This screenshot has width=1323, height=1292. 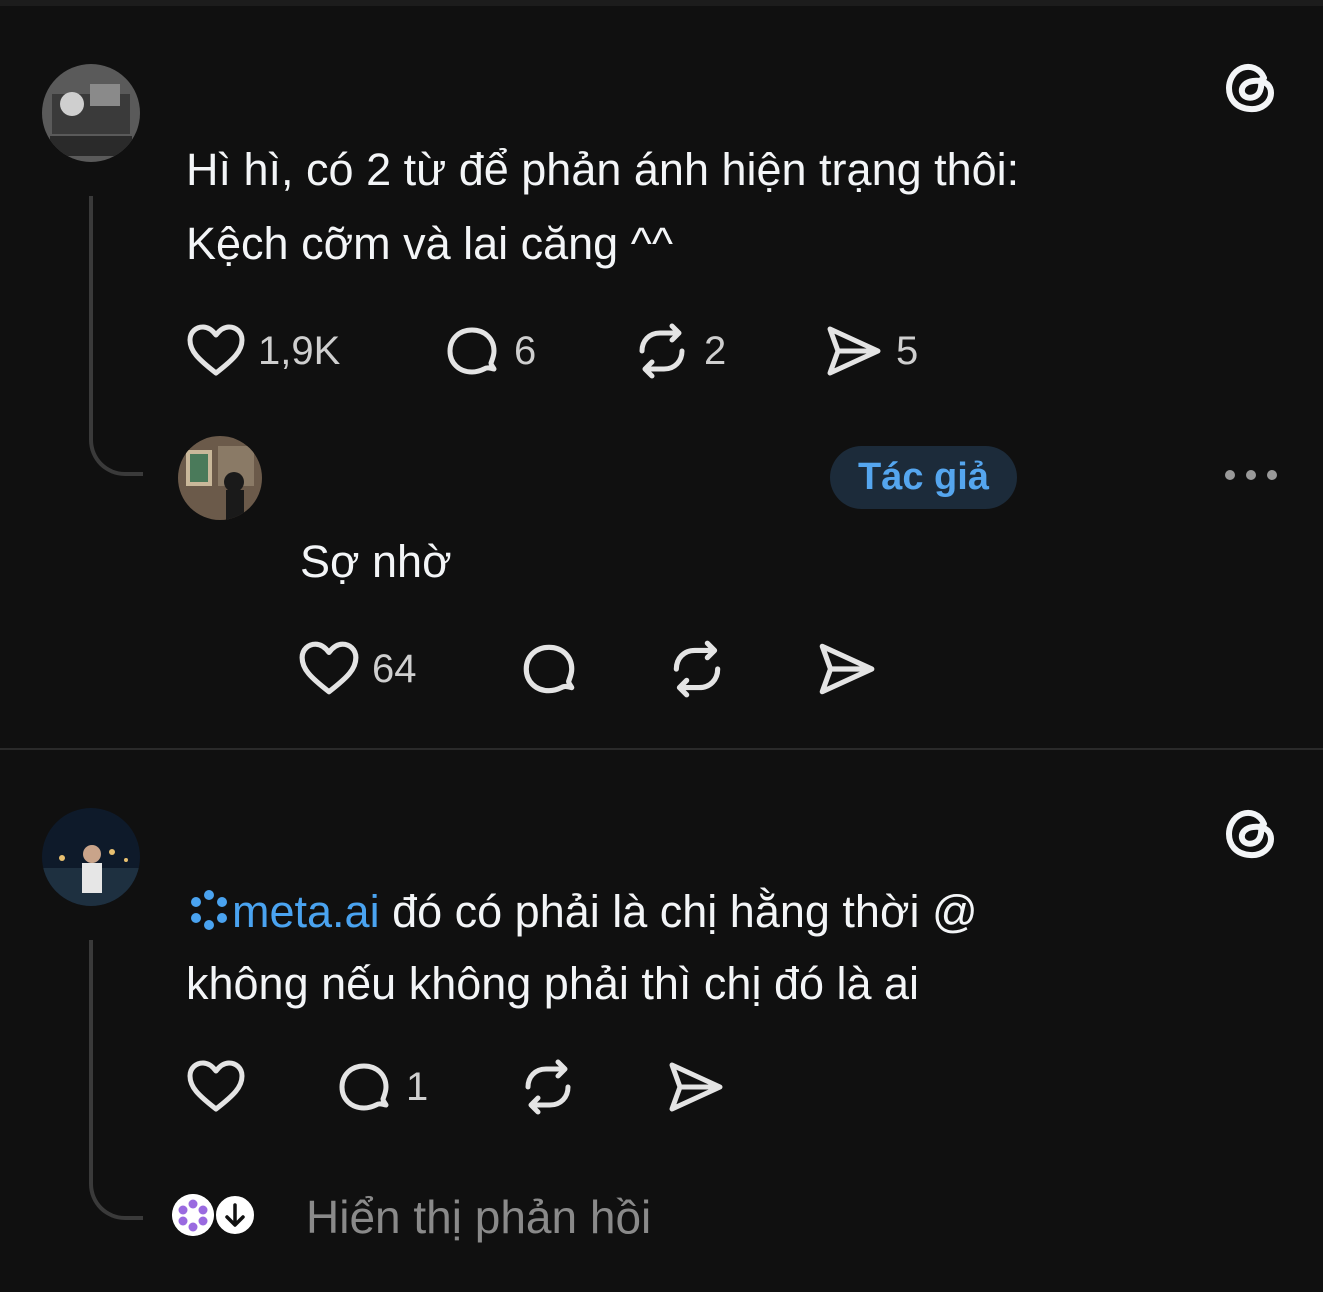 What do you see at coordinates (479, 1217) in the screenshot?
I see `show-replies-label: Hiển thị phản hồi` at bounding box center [479, 1217].